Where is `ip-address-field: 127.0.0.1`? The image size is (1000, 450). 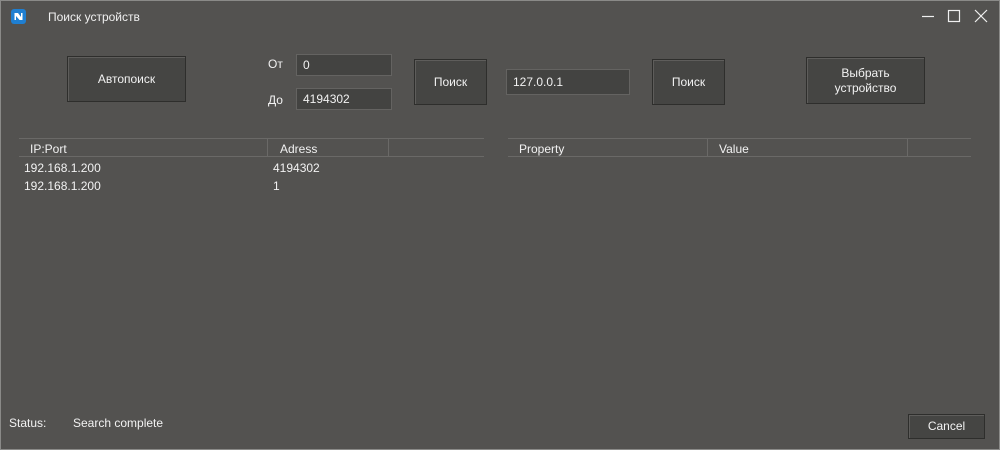
ip-address-field: 127.0.0.1 is located at coordinates (568, 82).